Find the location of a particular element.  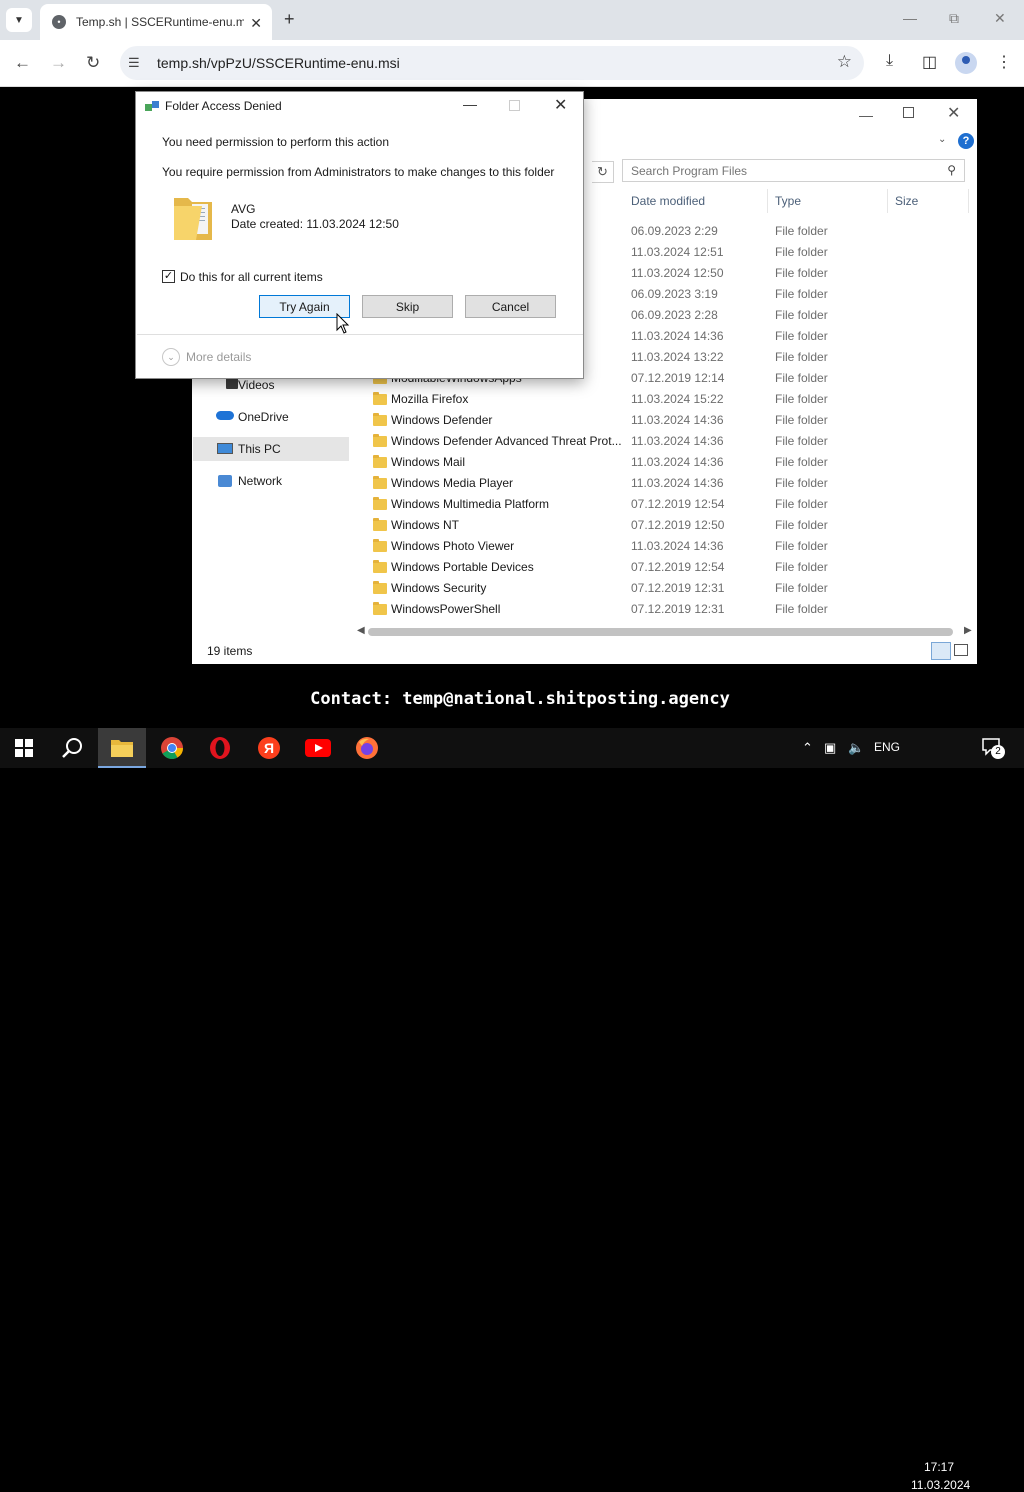

explorer-close-button: ✕ is located at coordinates (953, 113).